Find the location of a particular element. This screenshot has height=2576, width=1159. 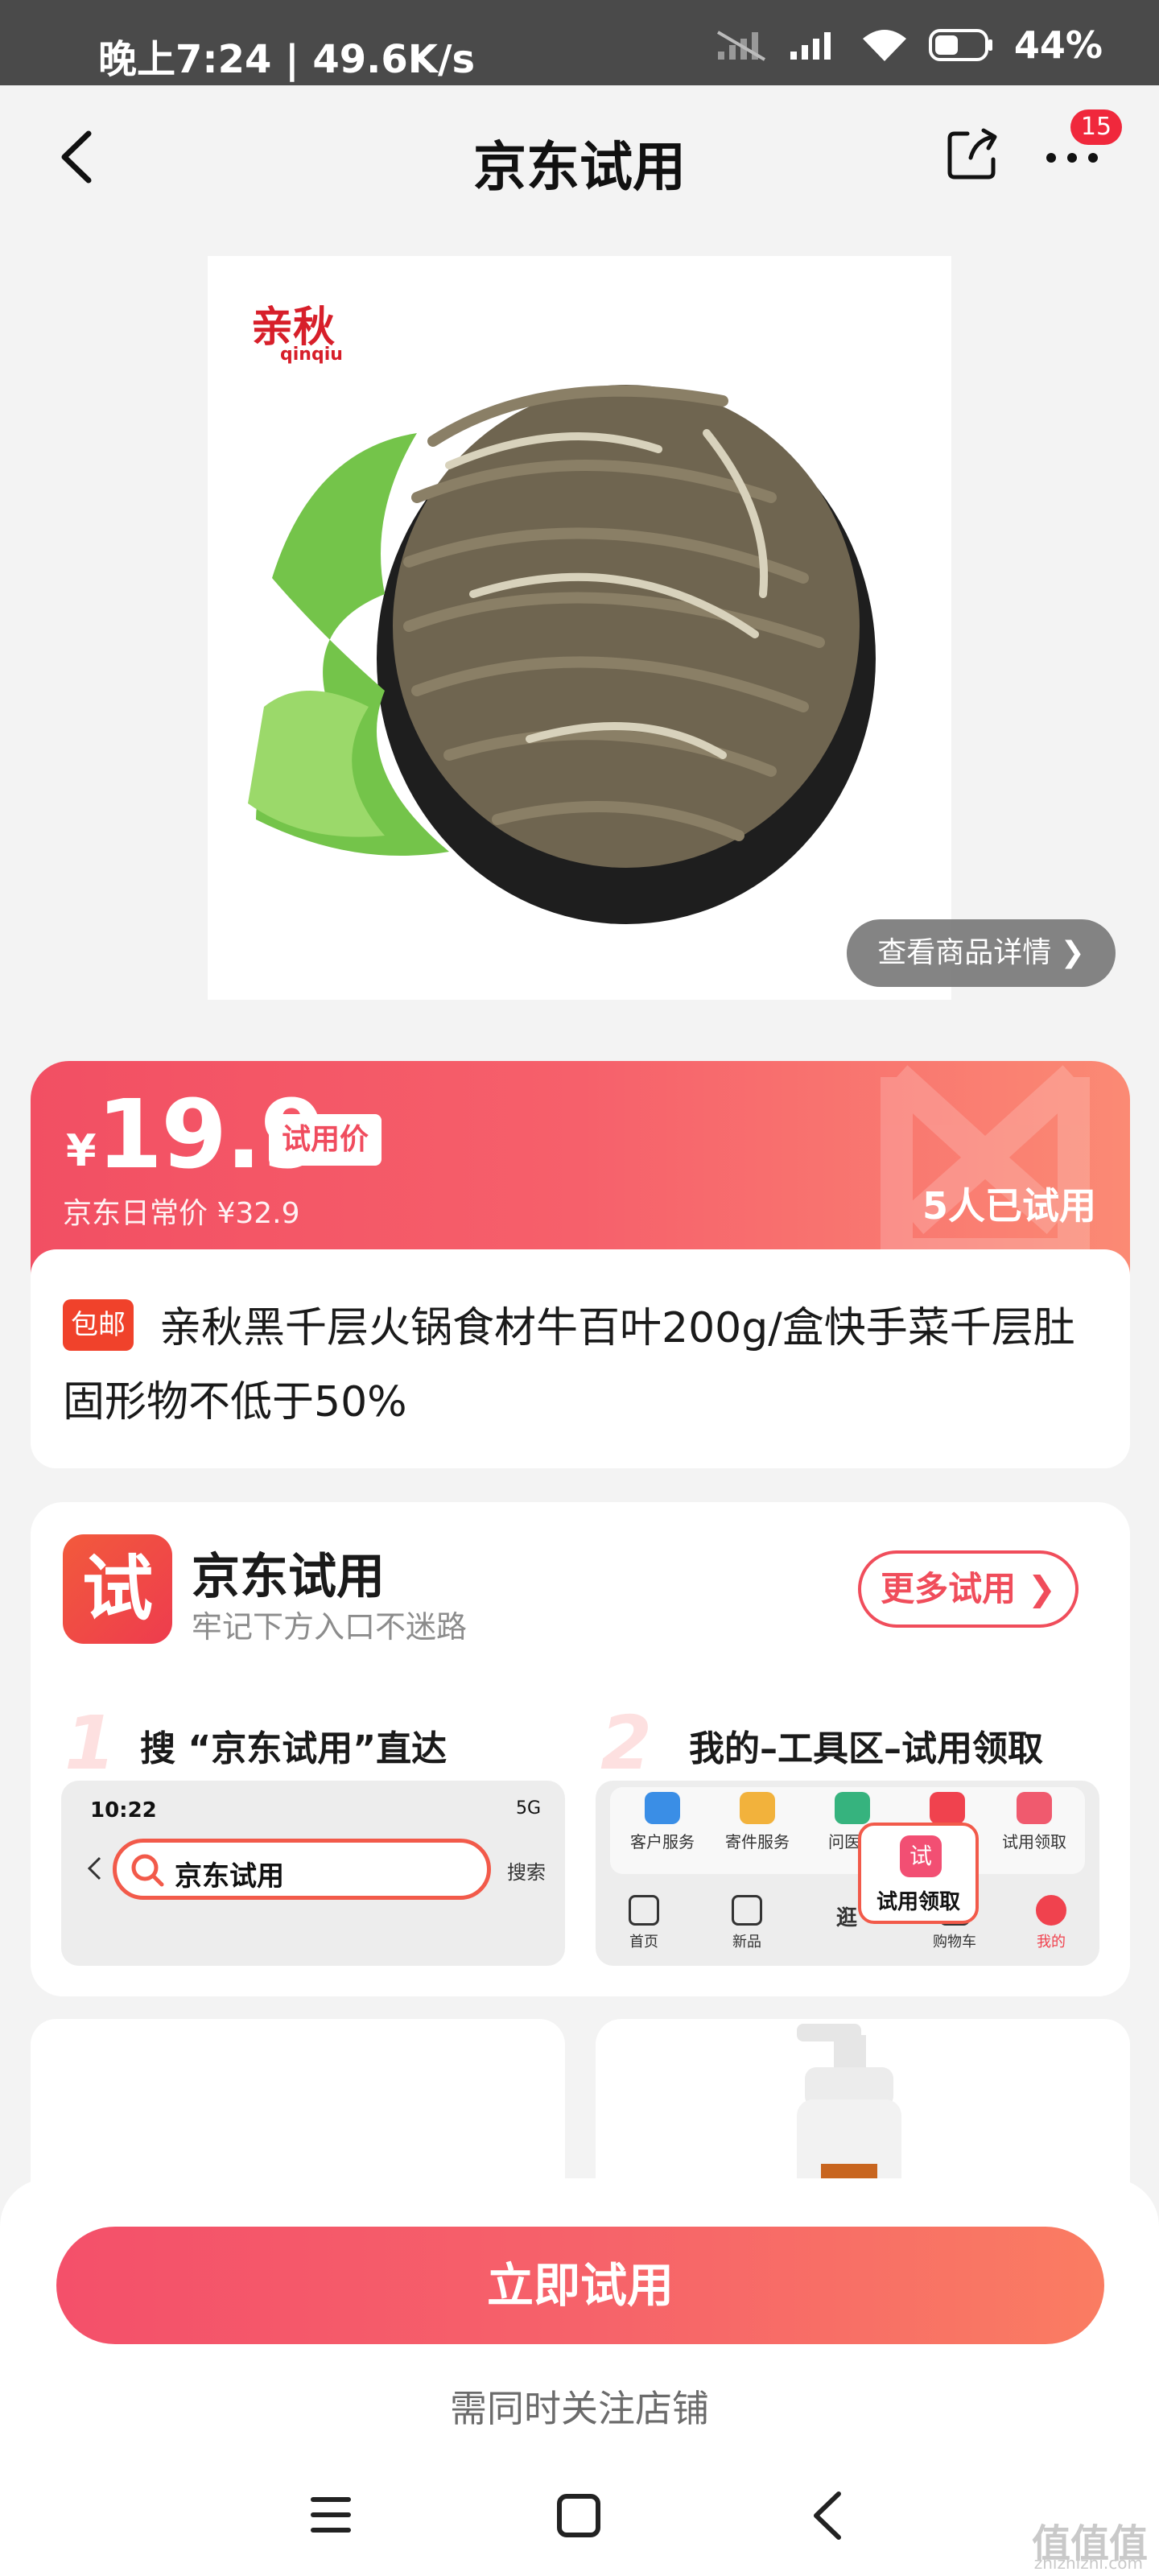

product-title-card: 亲秋黑千层火锅食材牛百叶200g/盒快手菜千层肚 固形物不低于50% 包邮 is located at coordinates (580, 1358).